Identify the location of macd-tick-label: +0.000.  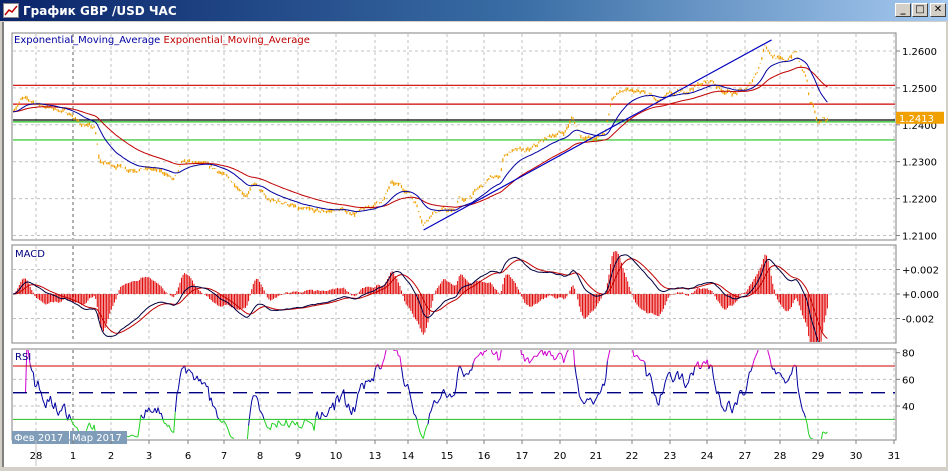
(920, 295).